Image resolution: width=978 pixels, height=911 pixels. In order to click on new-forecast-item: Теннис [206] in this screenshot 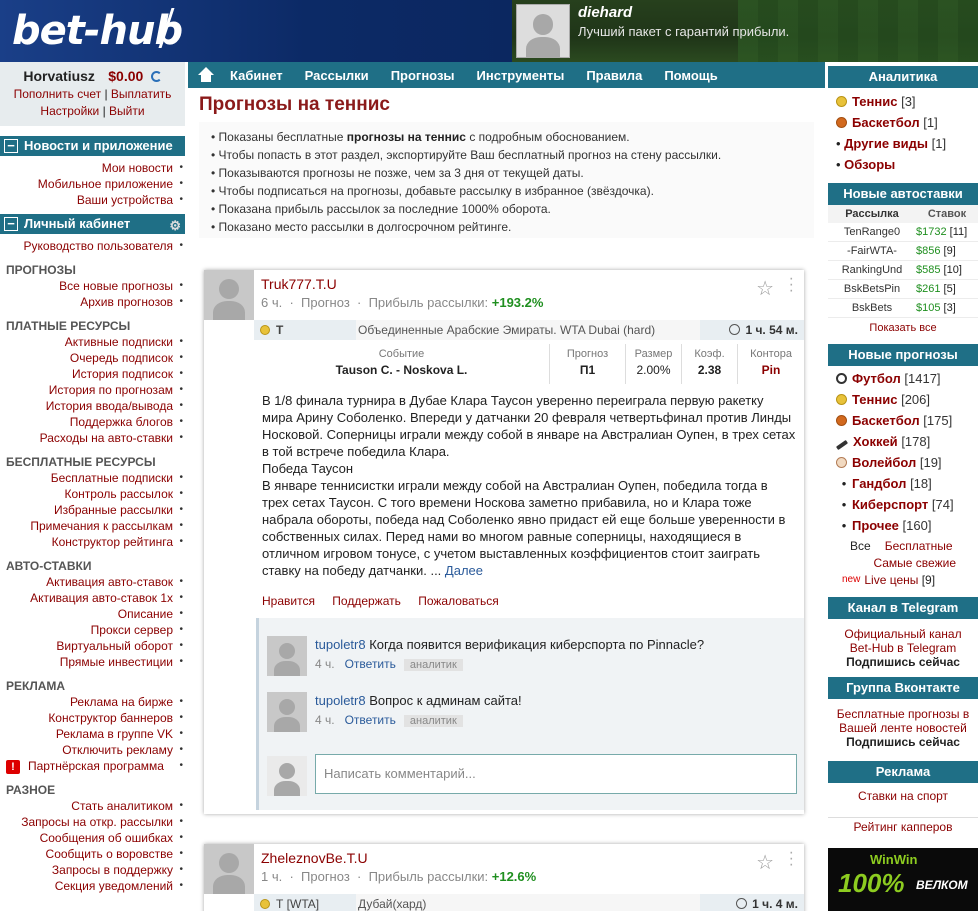, I will do `click(907, 399)`.